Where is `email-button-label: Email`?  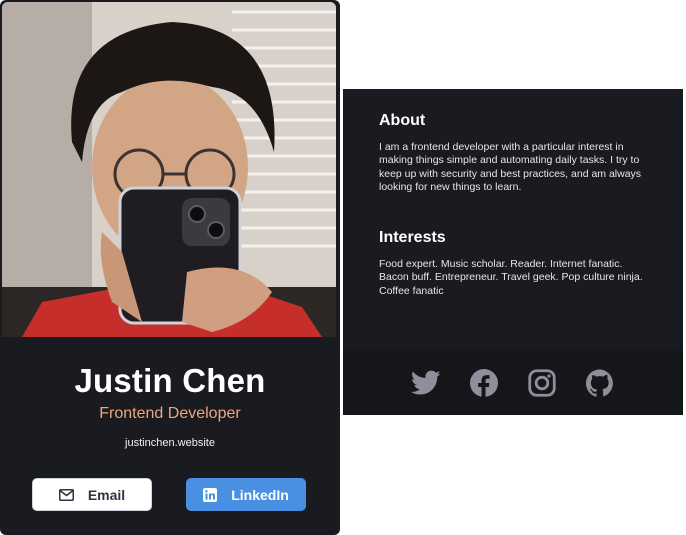 email-button-label: Email is located at coordinates (106, 494).